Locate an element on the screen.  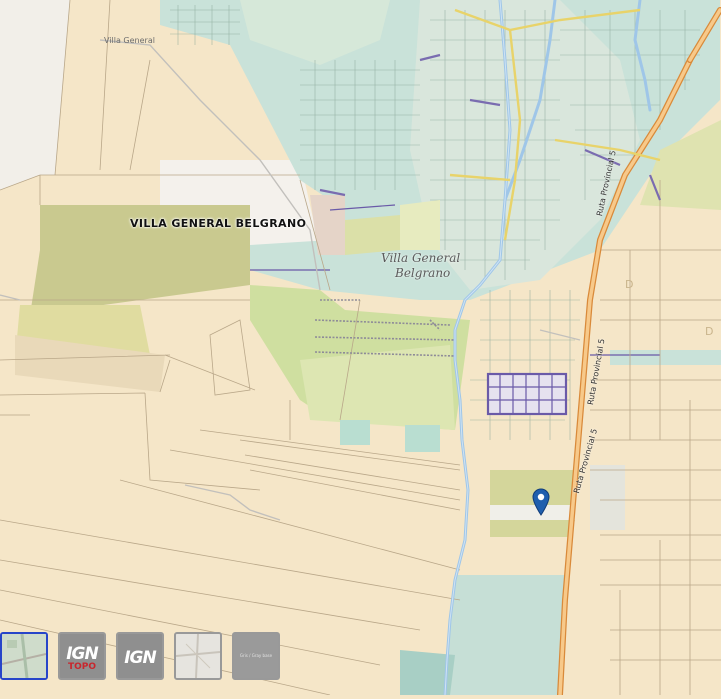
layer-satellite-button is located at coordinates (24, 656).